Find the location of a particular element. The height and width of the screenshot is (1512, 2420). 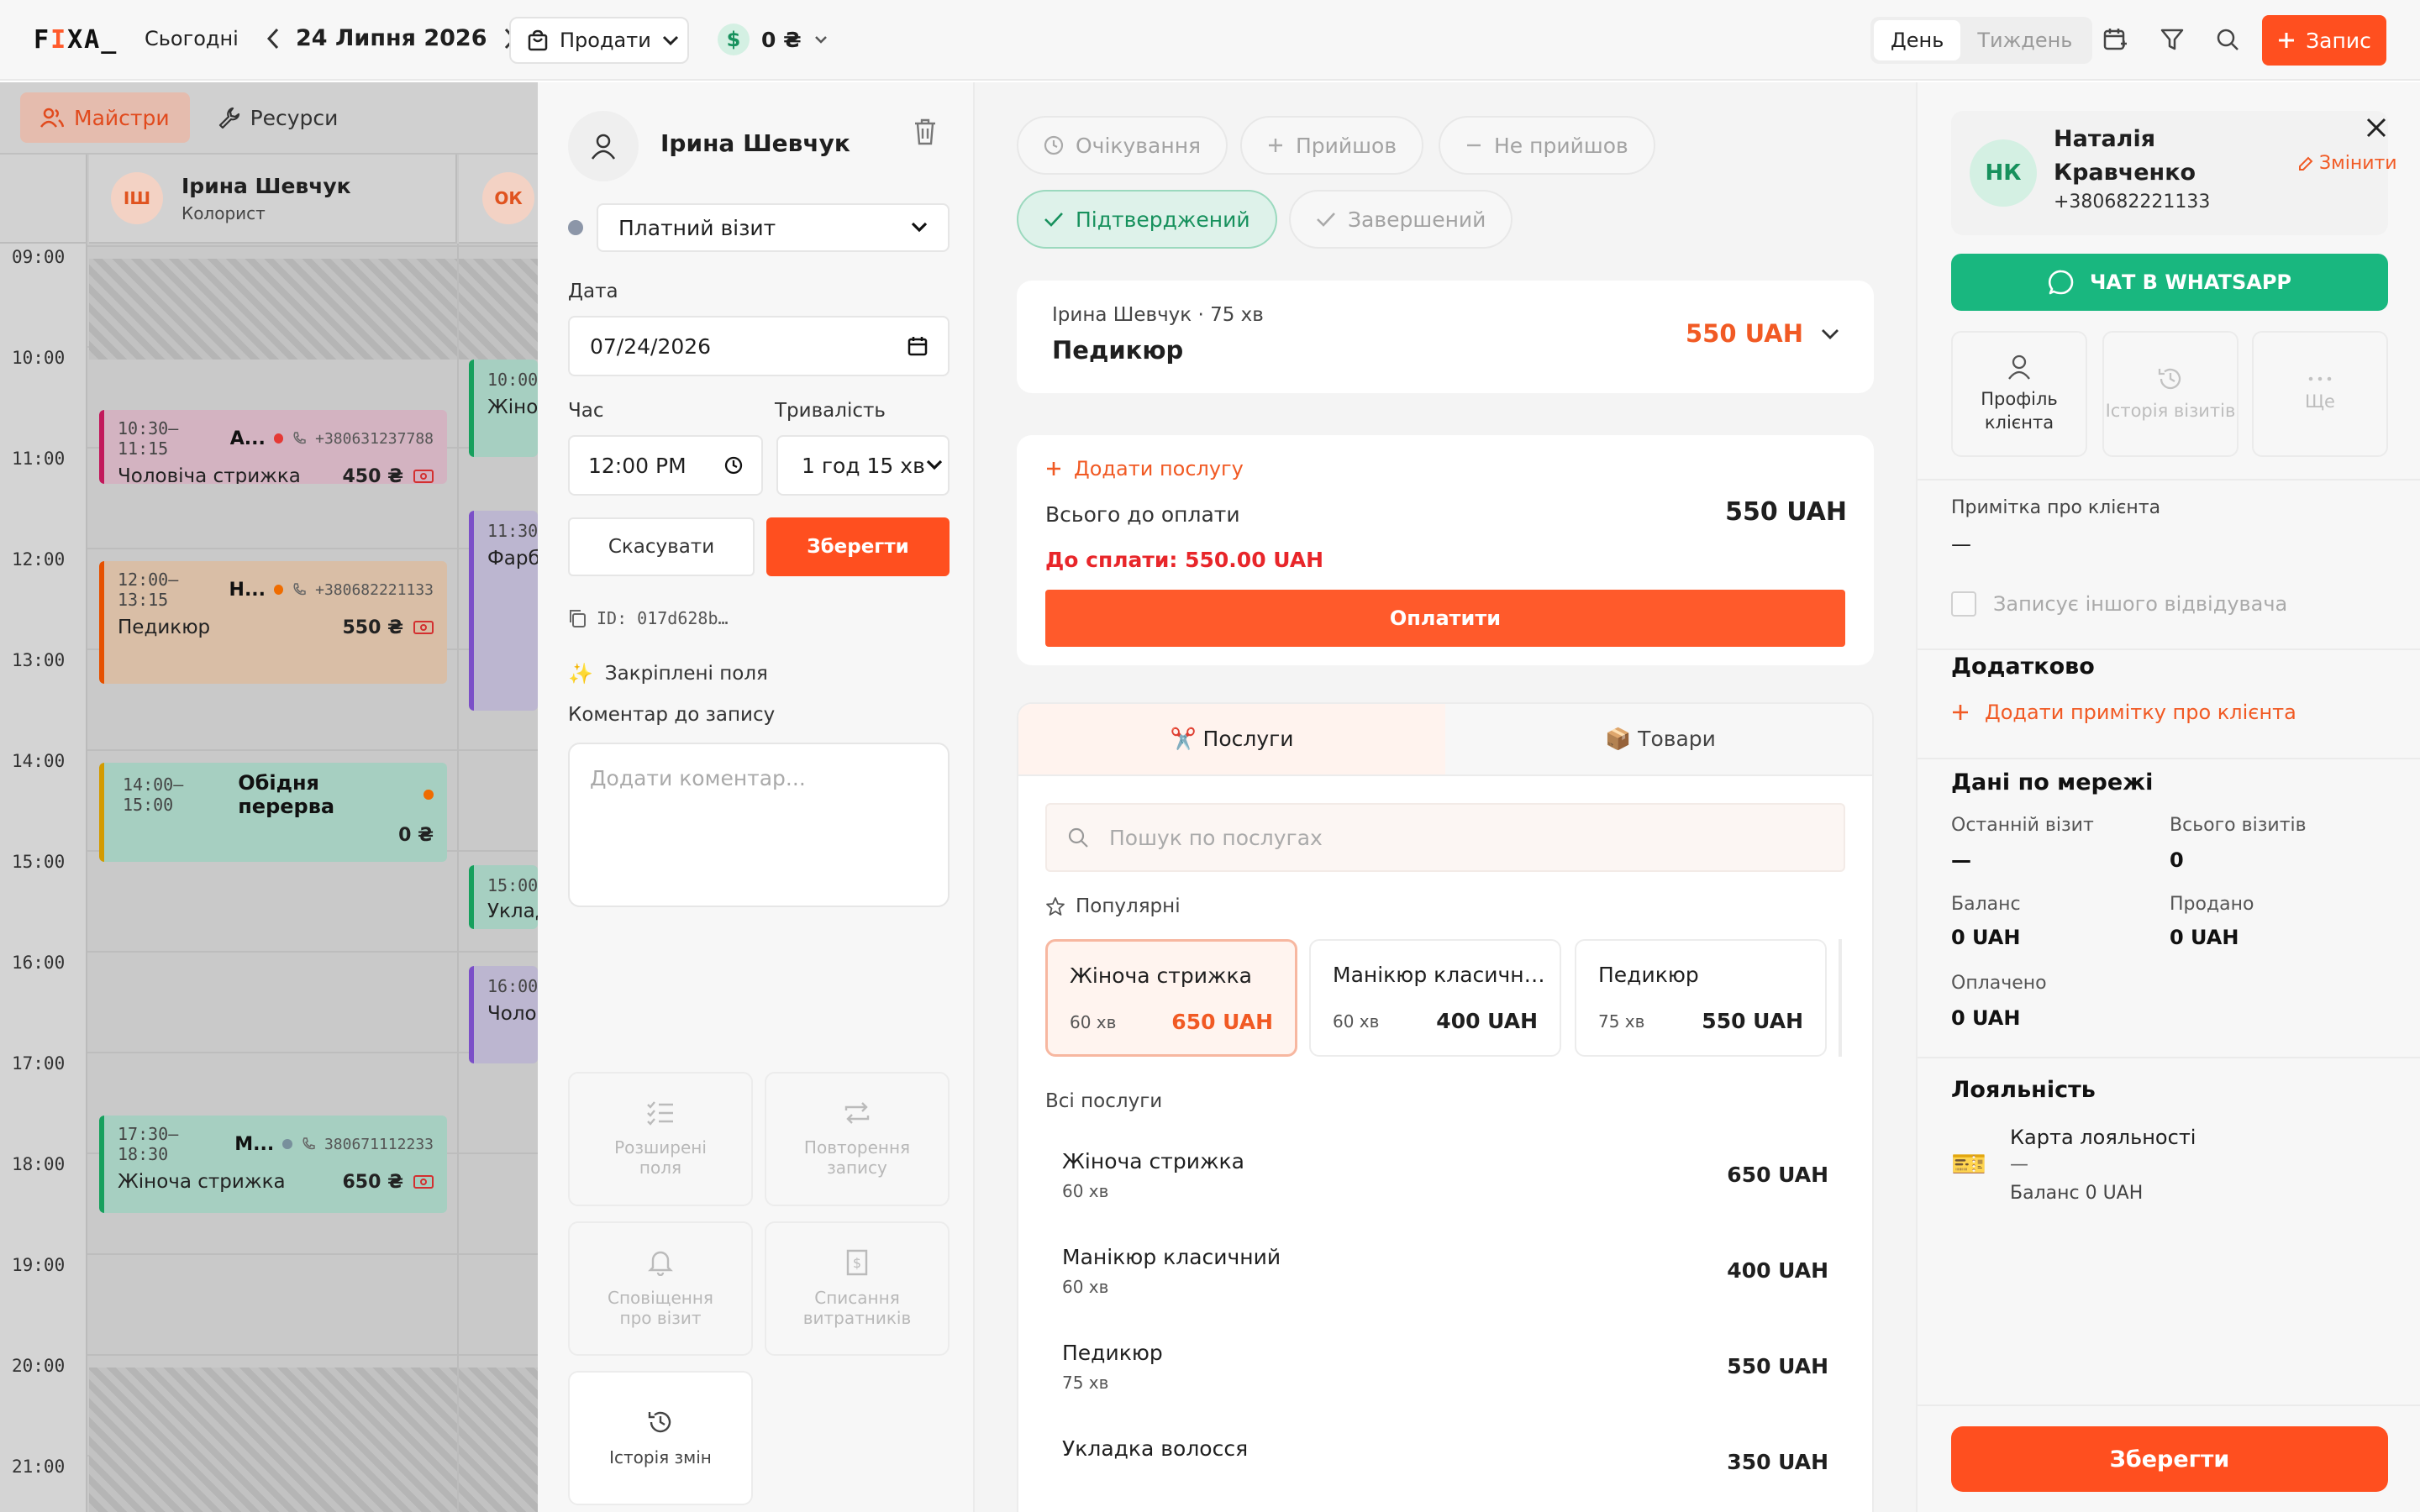

resource-header: ОК is located at coordinates (498, 199).